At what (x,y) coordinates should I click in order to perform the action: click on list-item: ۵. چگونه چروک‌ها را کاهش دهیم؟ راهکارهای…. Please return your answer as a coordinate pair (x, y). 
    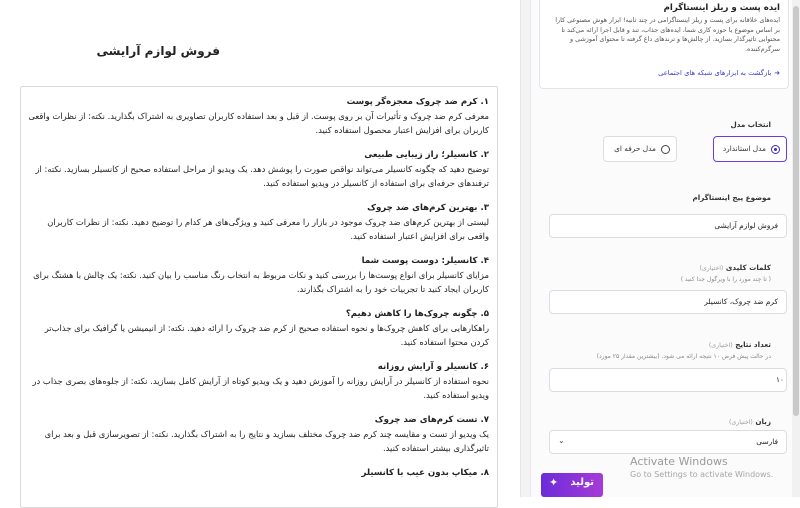
    Looking at the image, I should click on (258, 328).